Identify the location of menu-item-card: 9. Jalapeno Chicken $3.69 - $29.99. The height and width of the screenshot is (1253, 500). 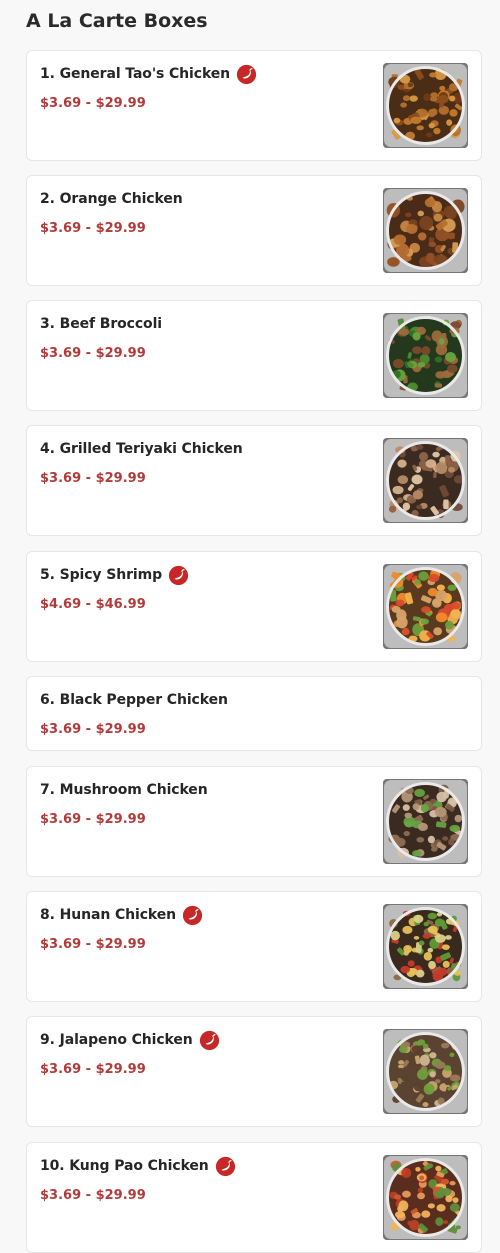
(254, 1071).